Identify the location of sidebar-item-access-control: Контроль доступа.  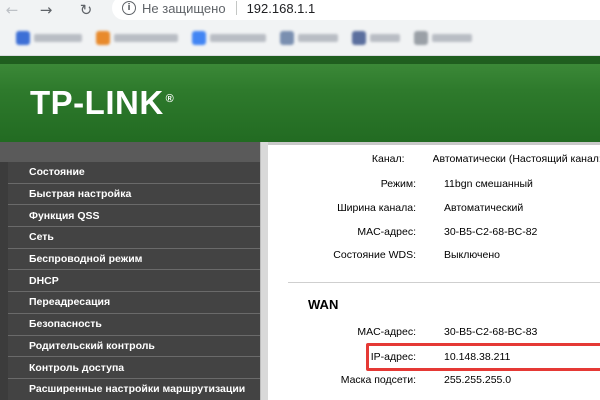
(134, 368).